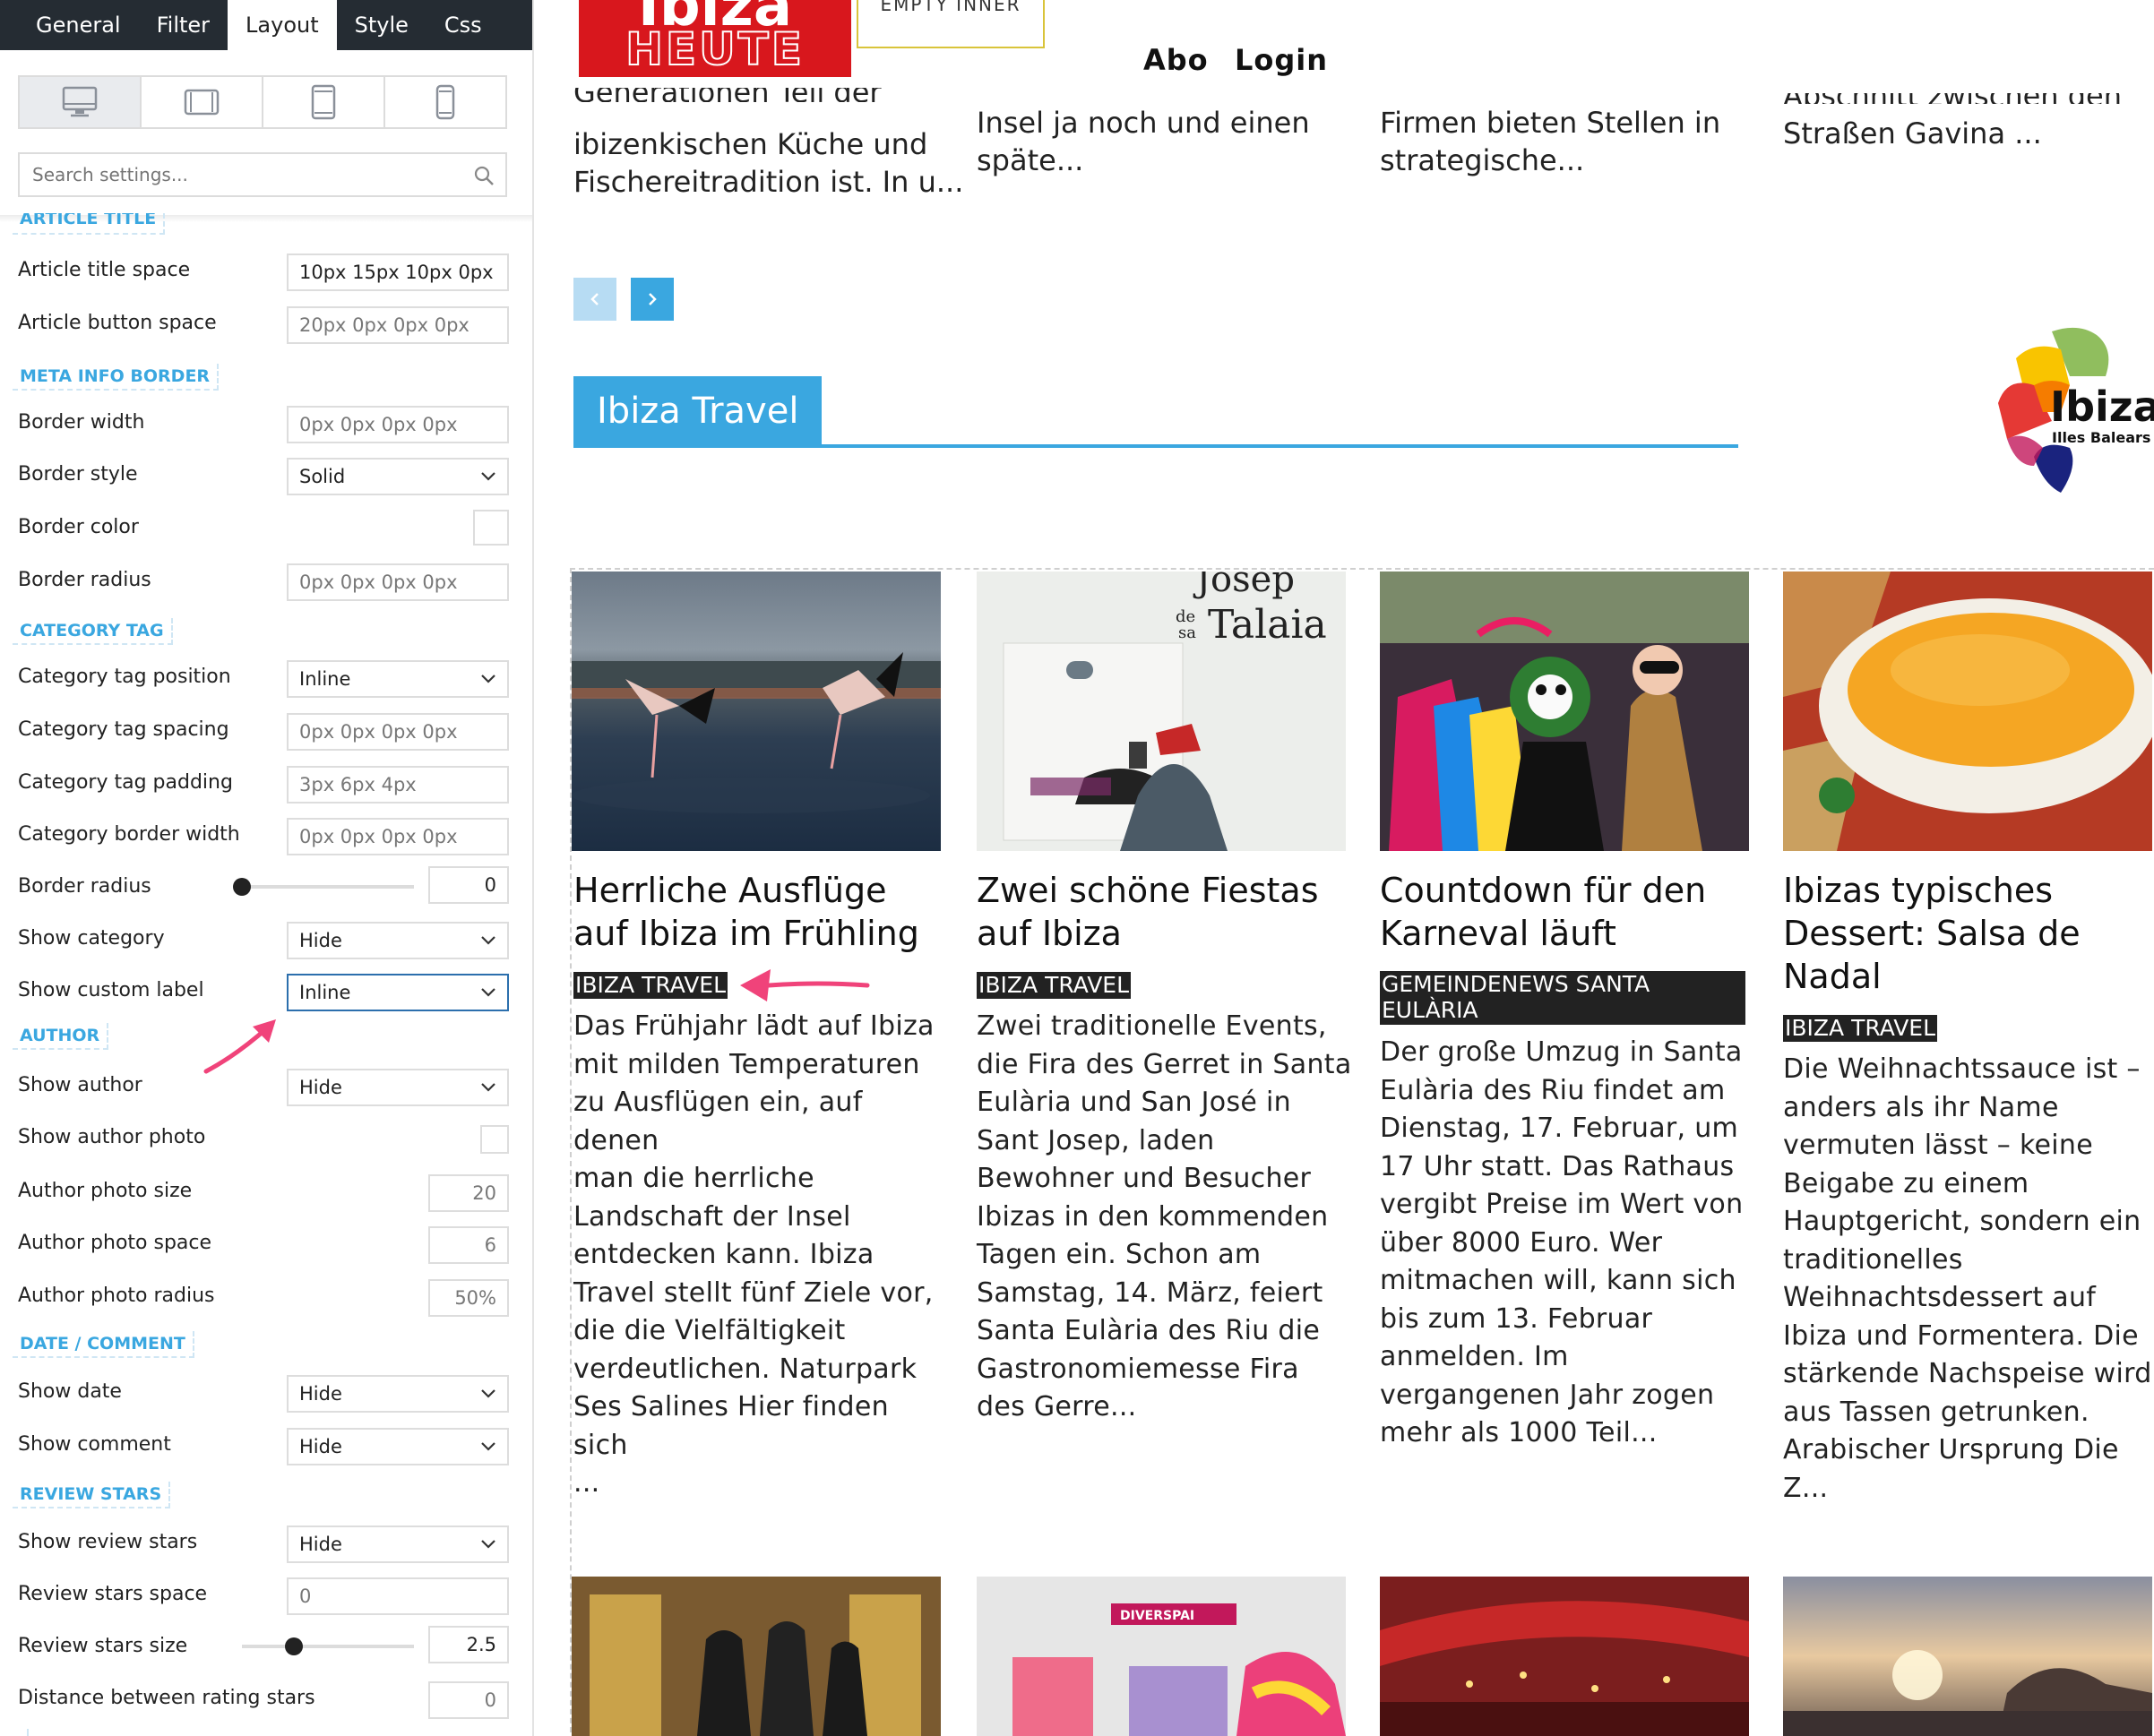 This screenshot has width=2154, height=1736. Describe the element at coordinates (323, 887) in the screenshot. I see `border-radius-slider` at that location.